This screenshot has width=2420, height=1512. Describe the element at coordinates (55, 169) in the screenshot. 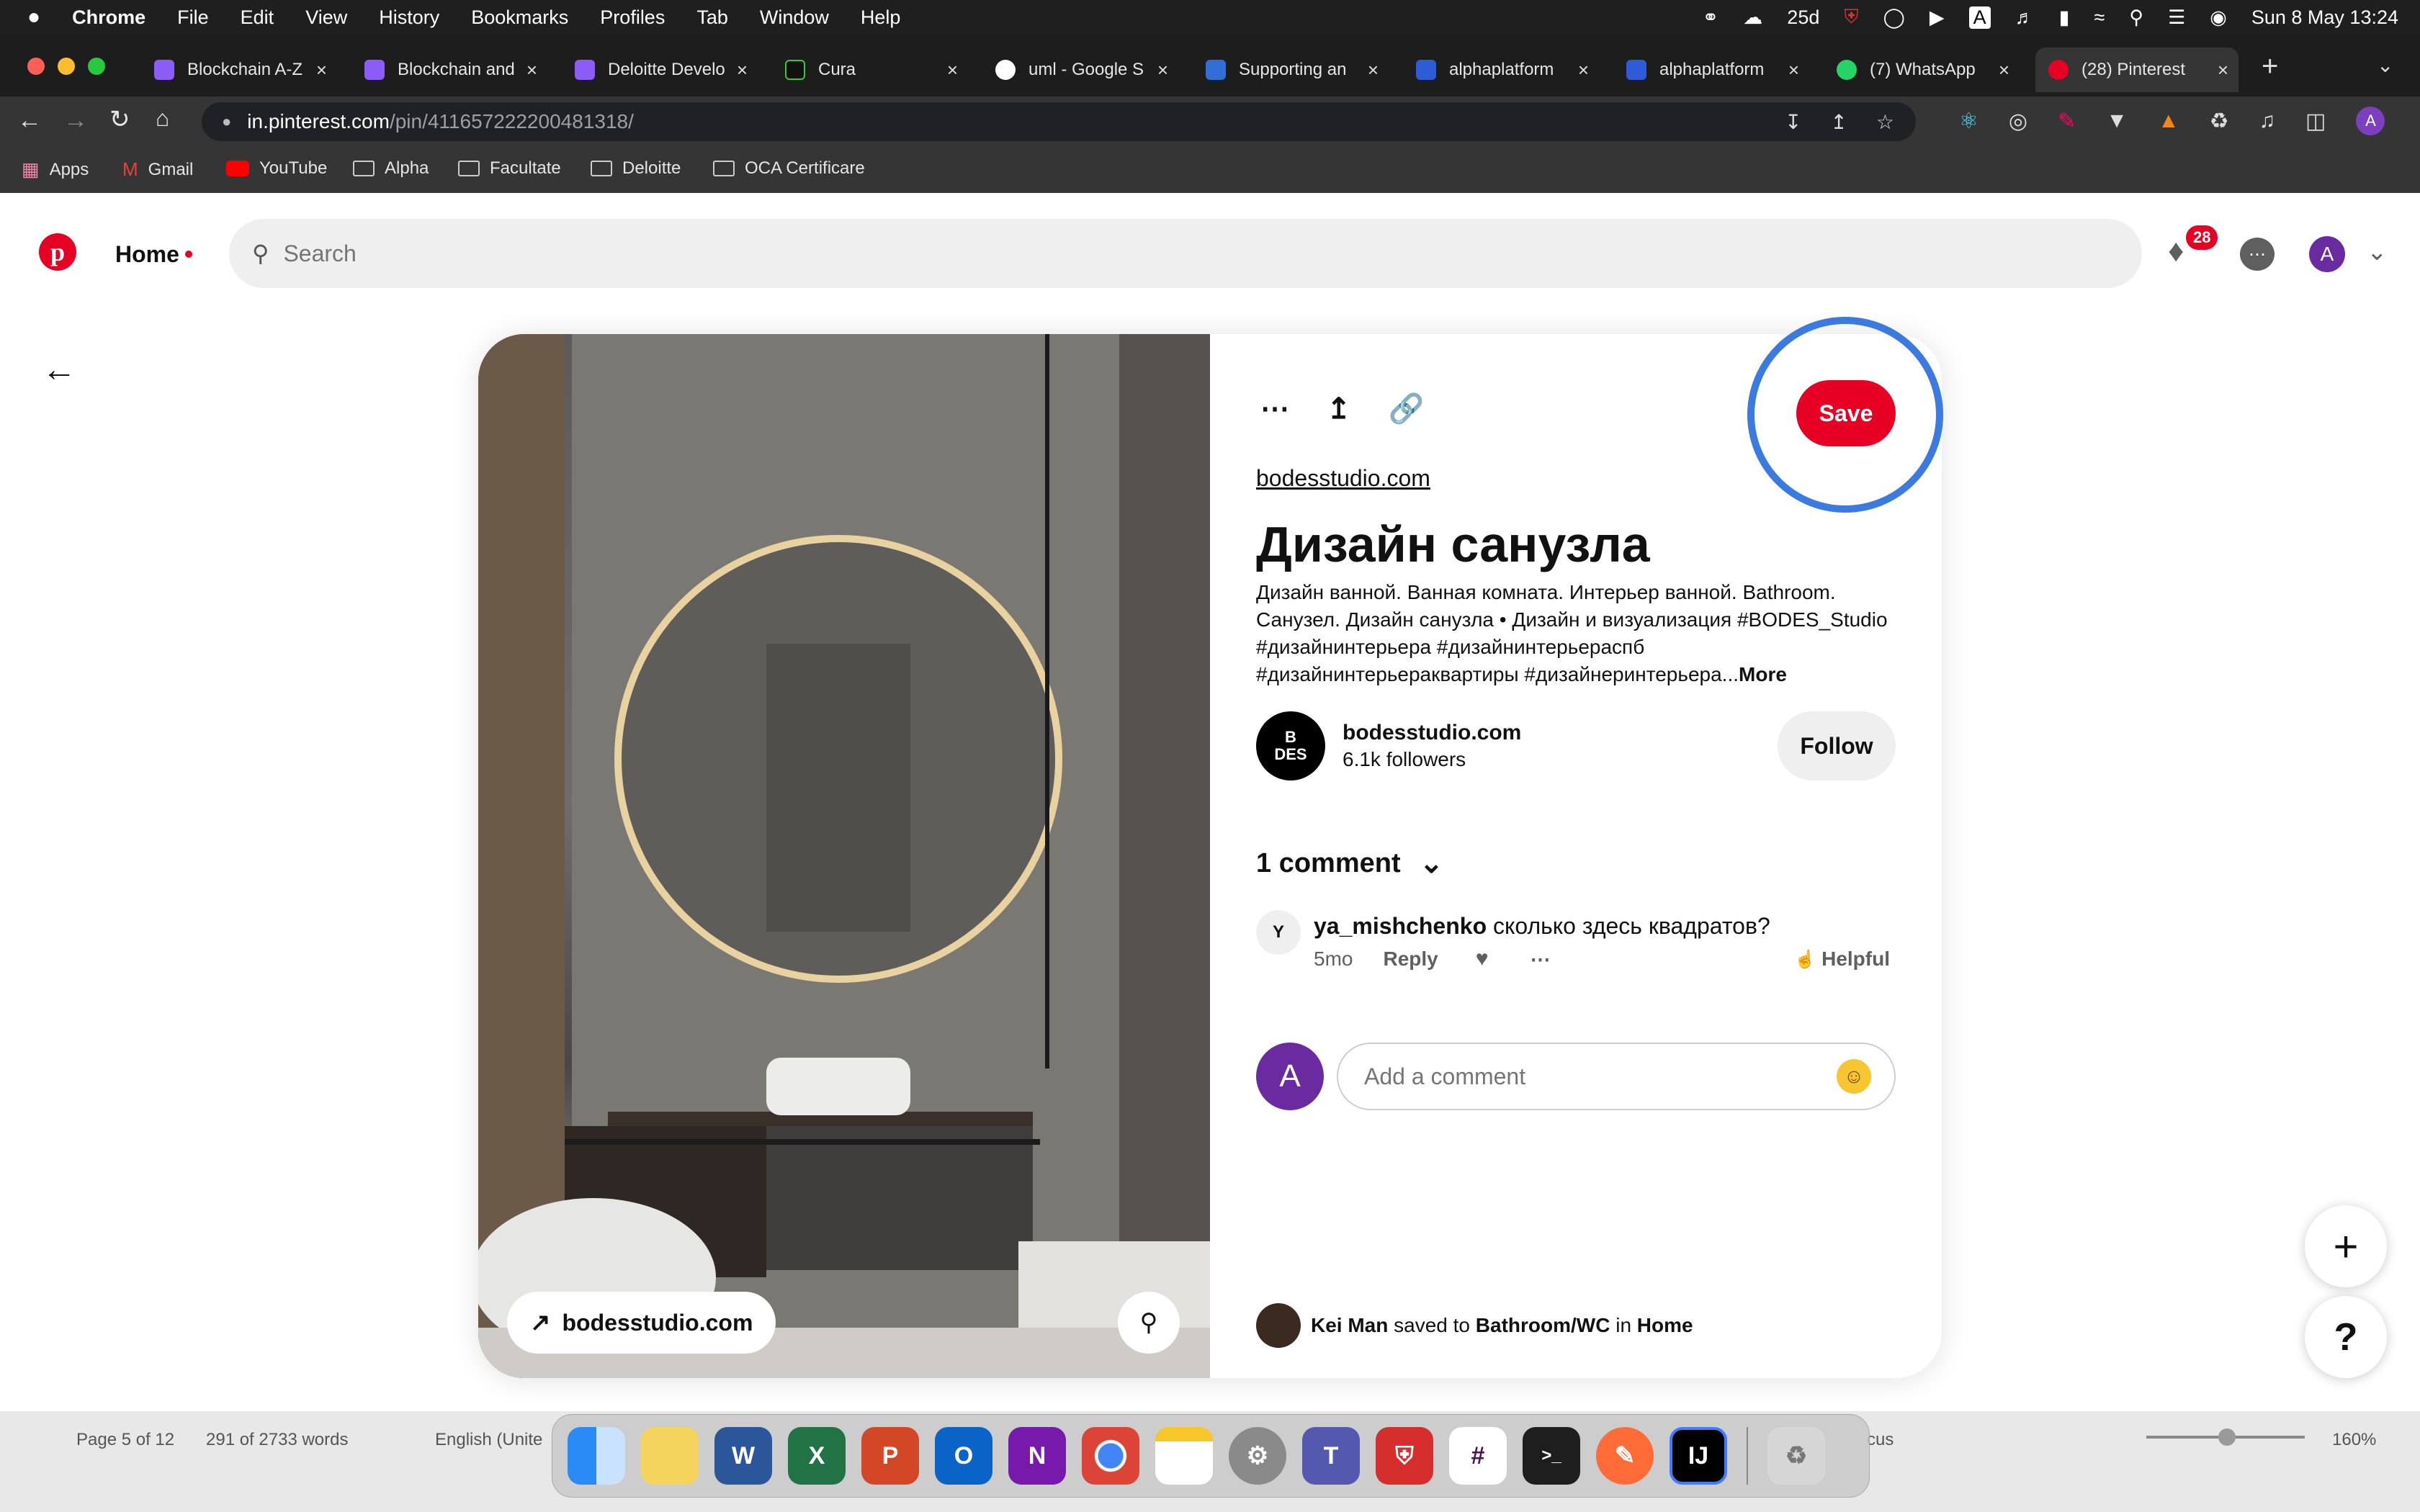

I see `bookmark-apps: ▦ Apps` at that location.